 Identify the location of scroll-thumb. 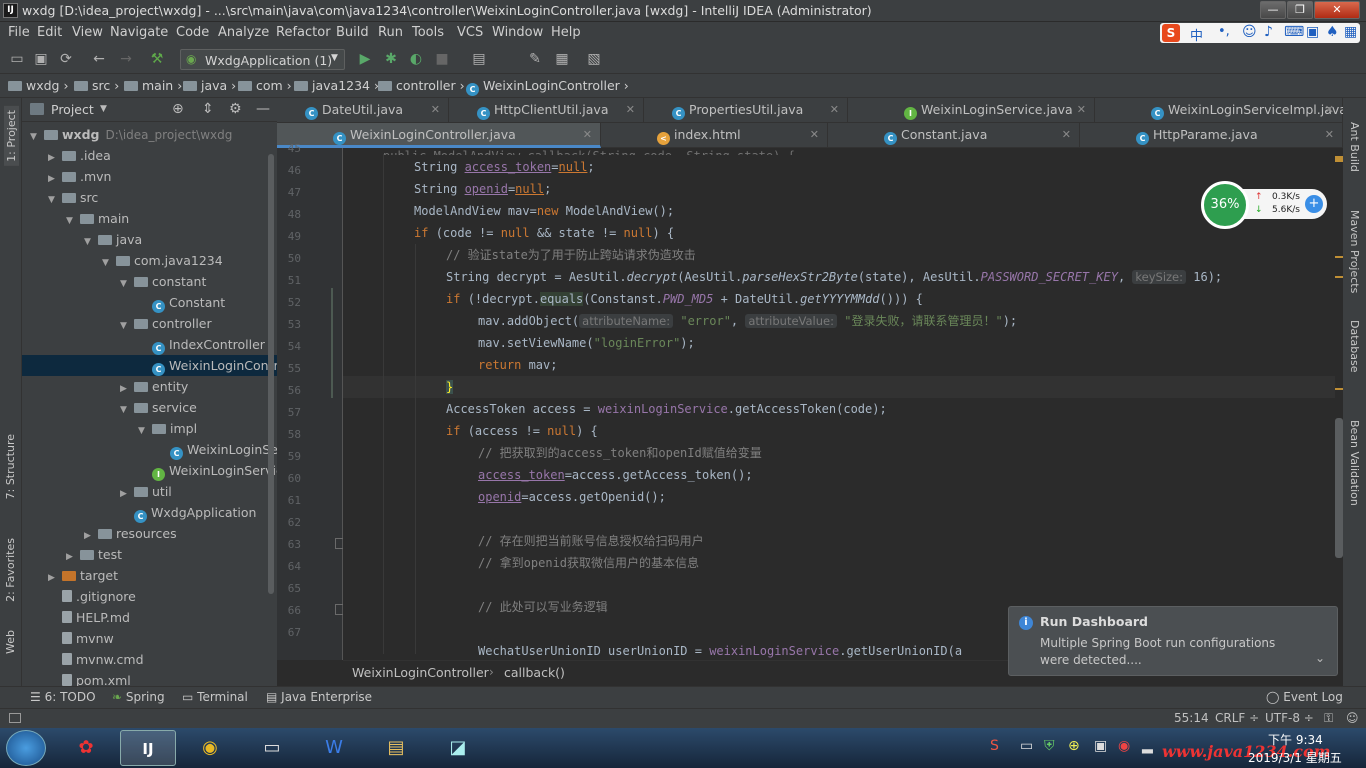
(1339, 488).